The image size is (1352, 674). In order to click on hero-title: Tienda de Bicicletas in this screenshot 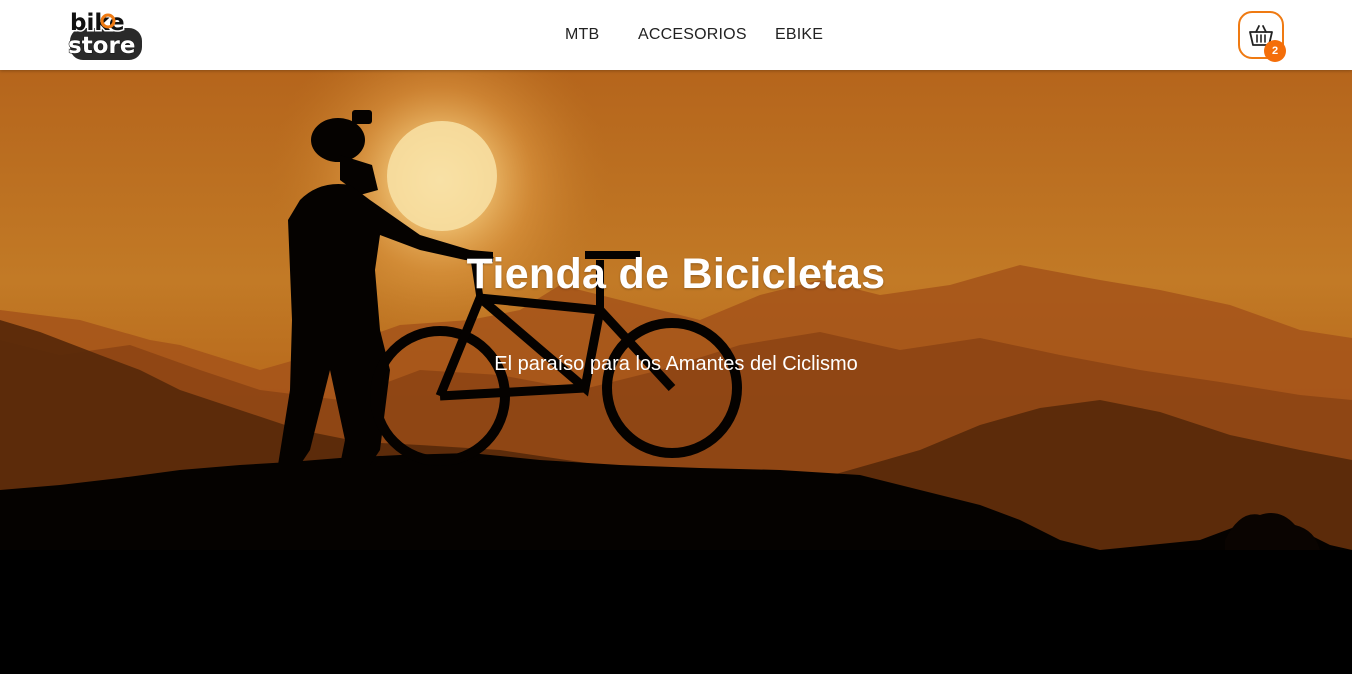, I will do `click(676, 274)`.